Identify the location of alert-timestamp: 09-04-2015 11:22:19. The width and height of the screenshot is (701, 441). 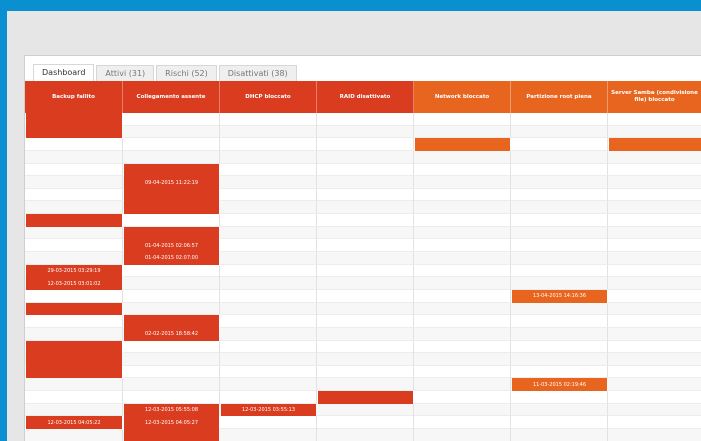
(171, 182).